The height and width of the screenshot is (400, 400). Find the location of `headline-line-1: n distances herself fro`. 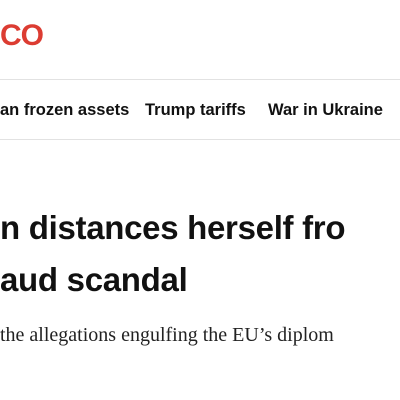

headline-line-1: n distances herself fro is located at coordinates (173, 227).